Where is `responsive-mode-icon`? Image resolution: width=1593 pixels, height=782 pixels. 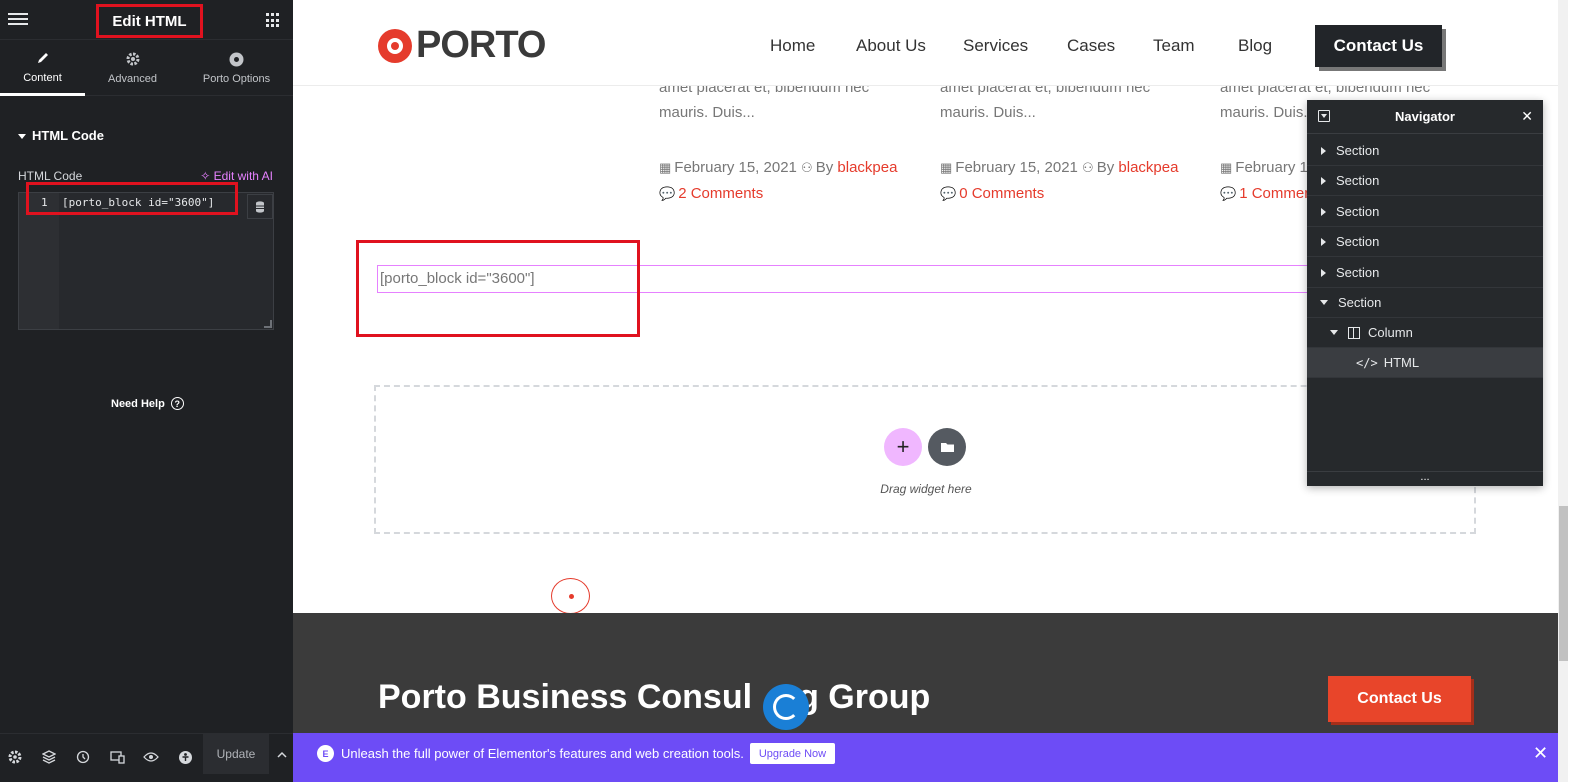
responsive-mode-icon is located at coordinates (117, 757).